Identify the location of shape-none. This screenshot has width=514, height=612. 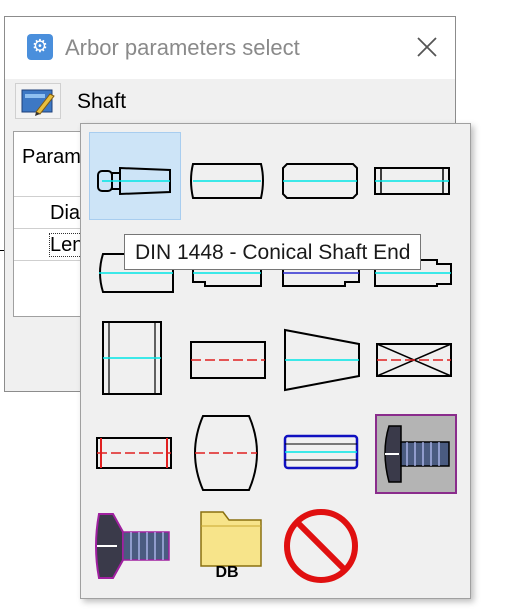
(321, 546).